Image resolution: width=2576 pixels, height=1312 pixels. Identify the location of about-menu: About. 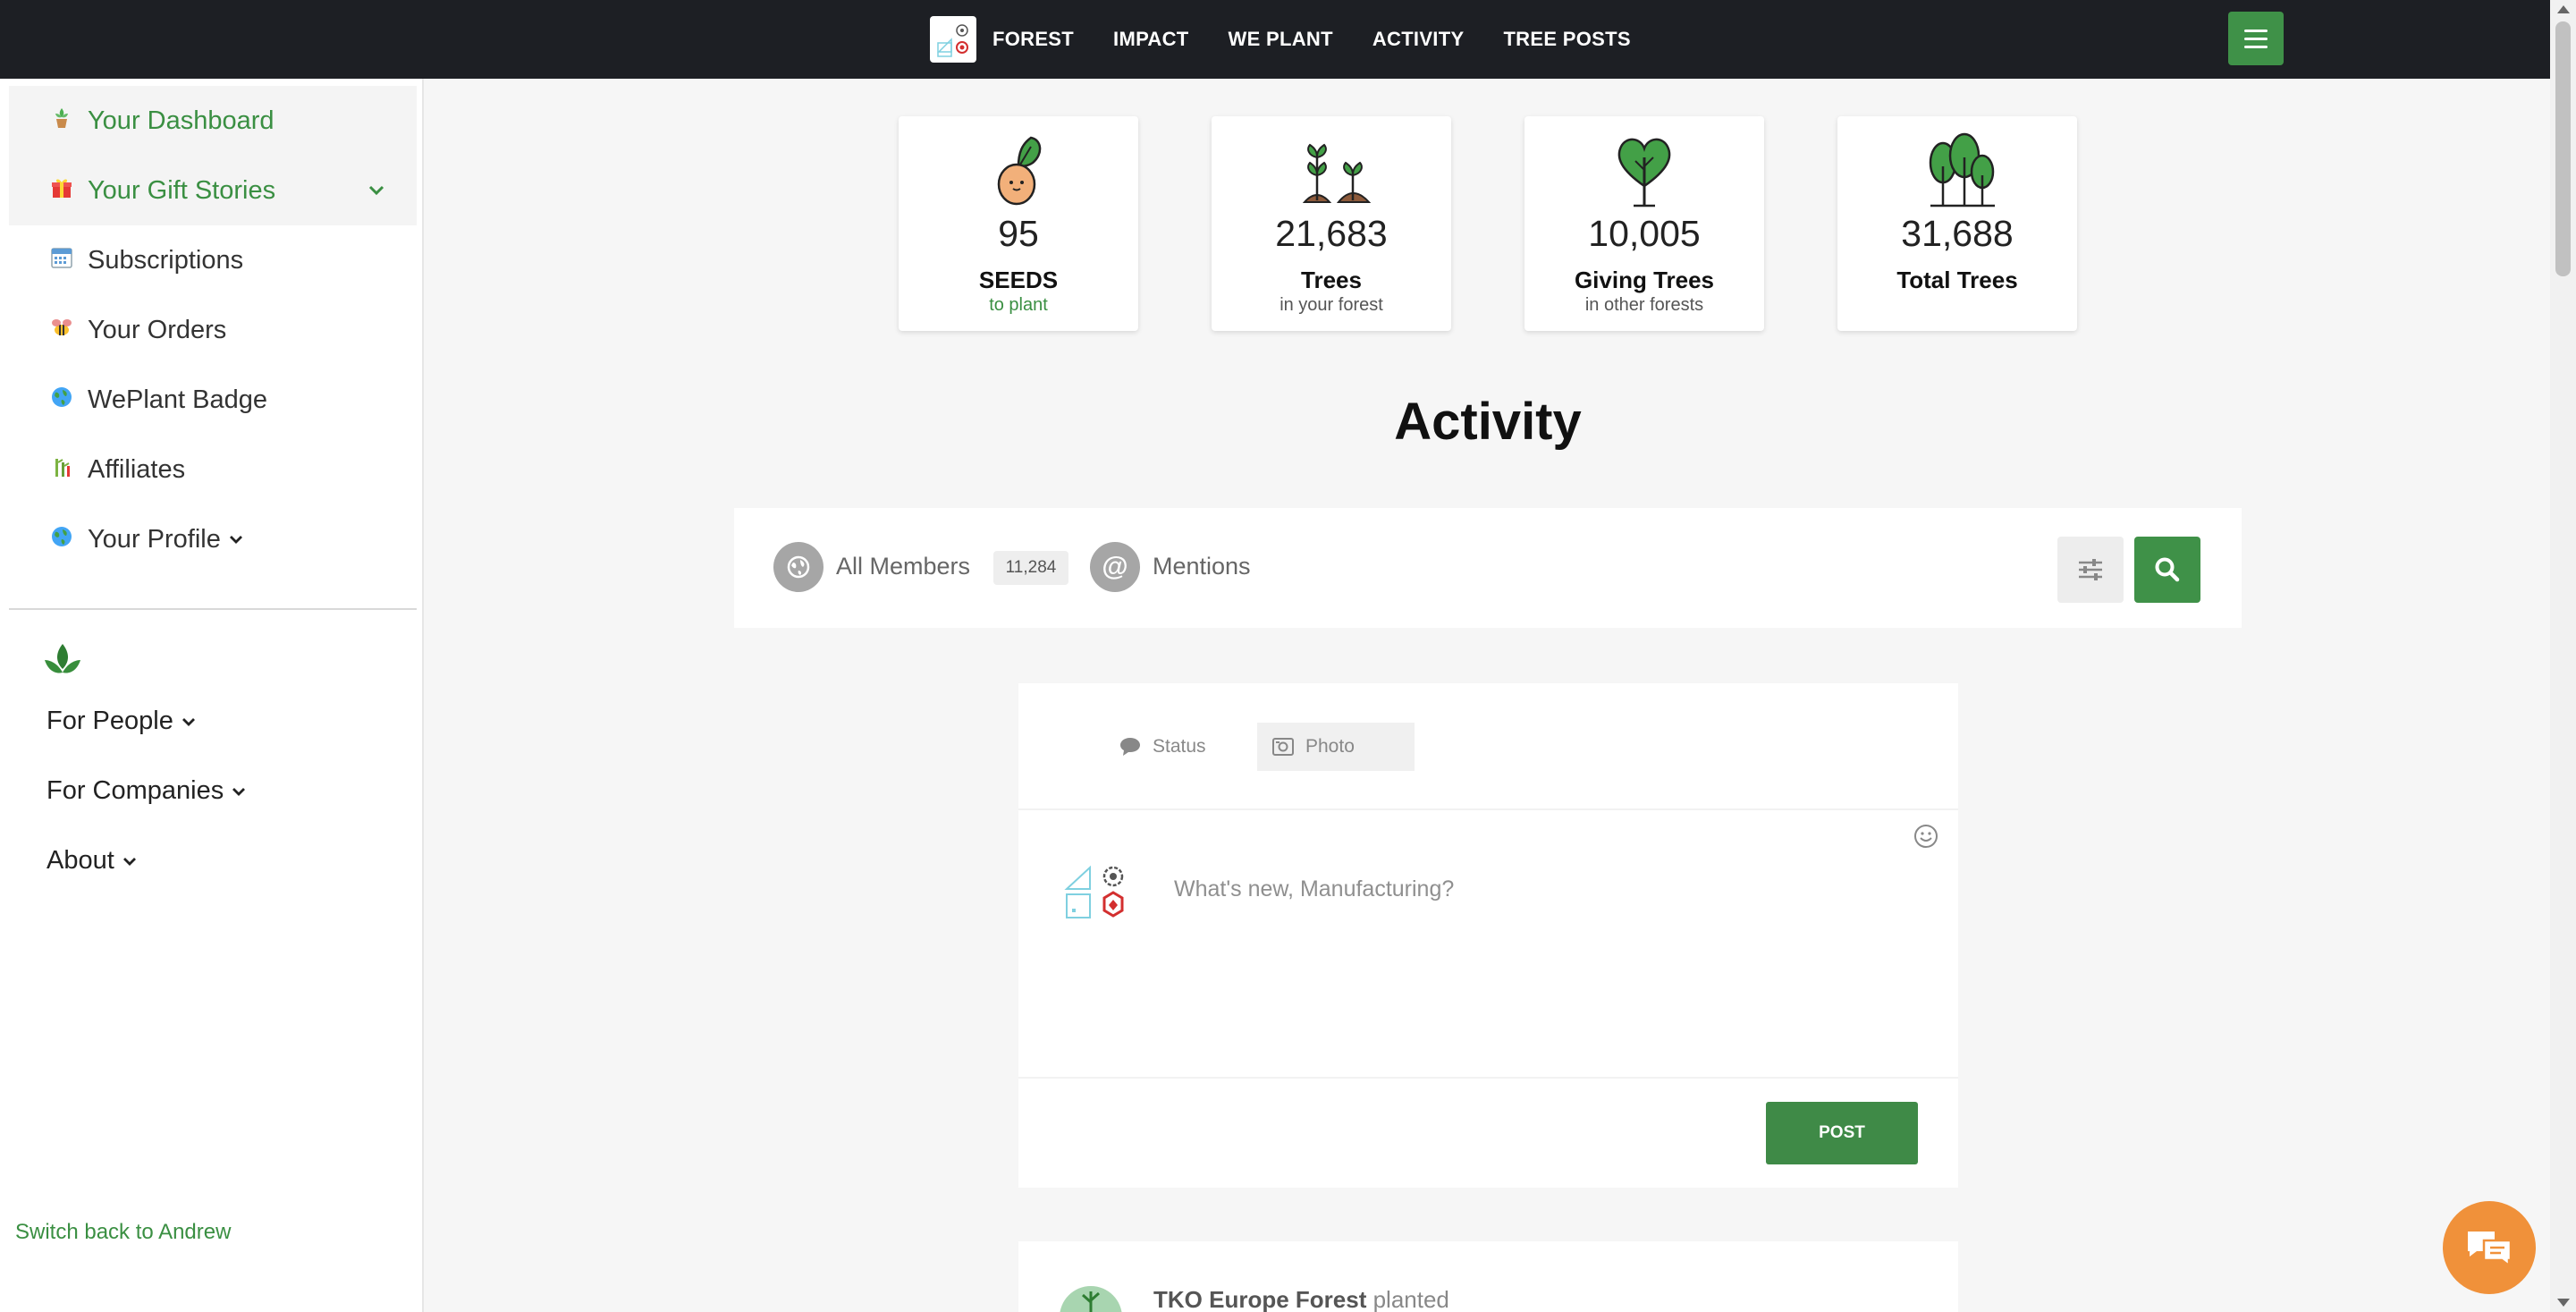
(92, 861).